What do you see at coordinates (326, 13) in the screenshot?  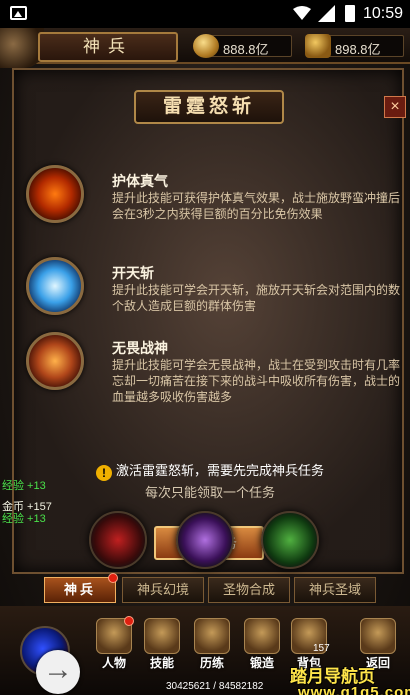 I see `signal-icon` at bounding box center [326, 13].